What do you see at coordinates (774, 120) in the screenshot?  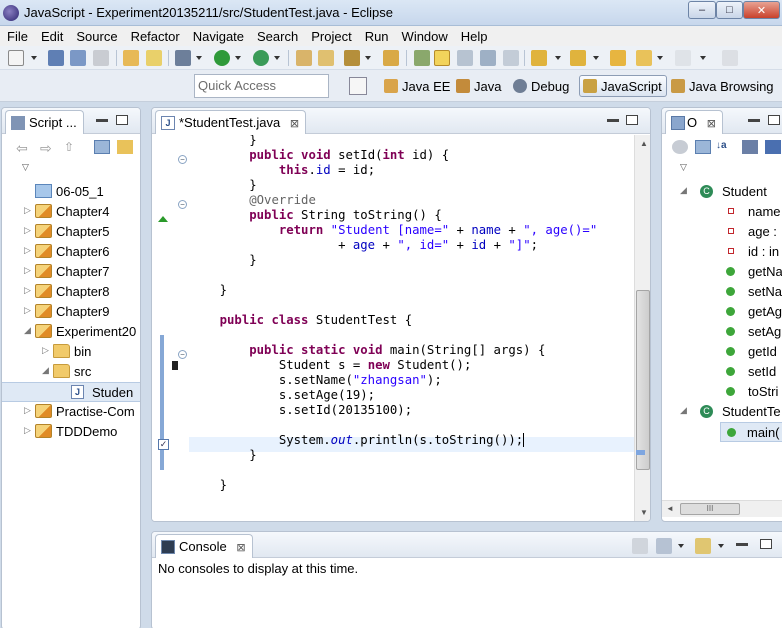 I see `maximize-outline-button` at bounding box center [774, 120].